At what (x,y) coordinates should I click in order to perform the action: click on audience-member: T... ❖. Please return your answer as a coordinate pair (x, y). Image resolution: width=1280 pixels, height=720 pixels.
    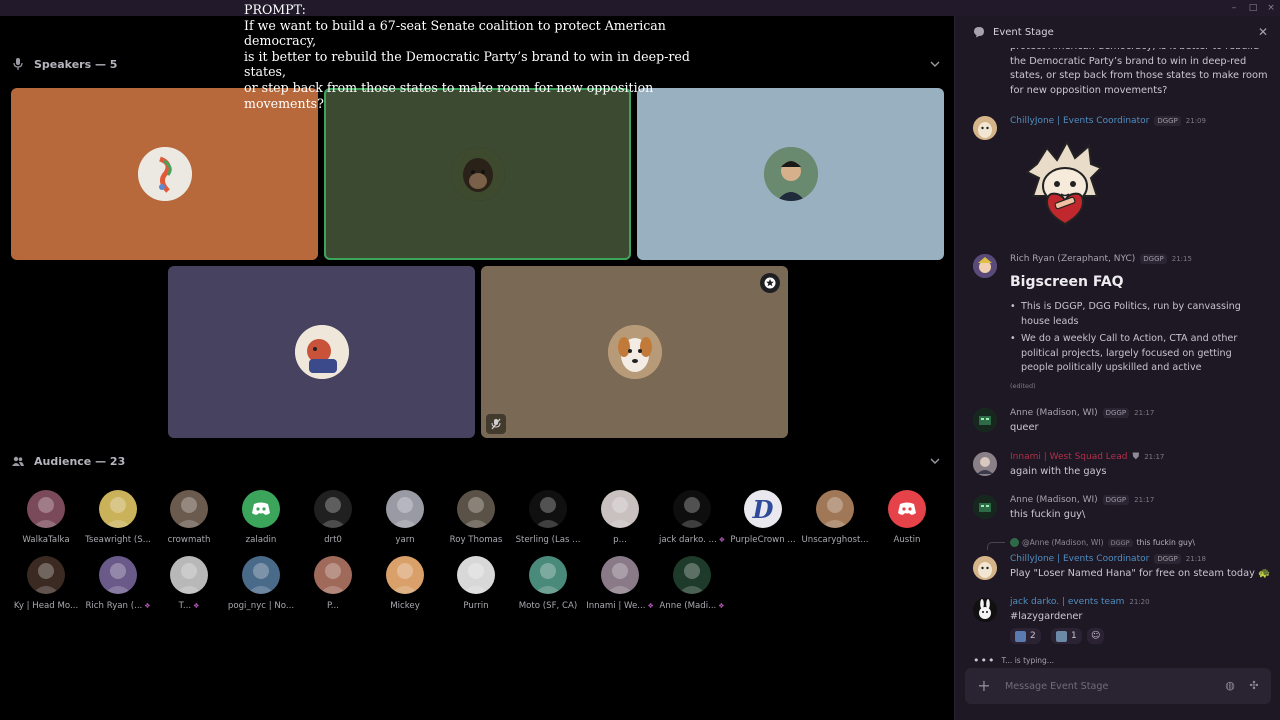
    Looking at the image, I should click on (189, 583).